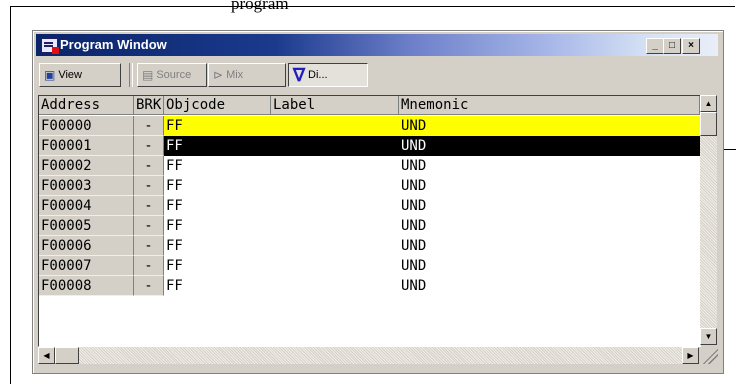 The width and height of the screenshot is (736, 384). I want to click on scroll-right-arrow-icon: ▶, so click(690, 355).